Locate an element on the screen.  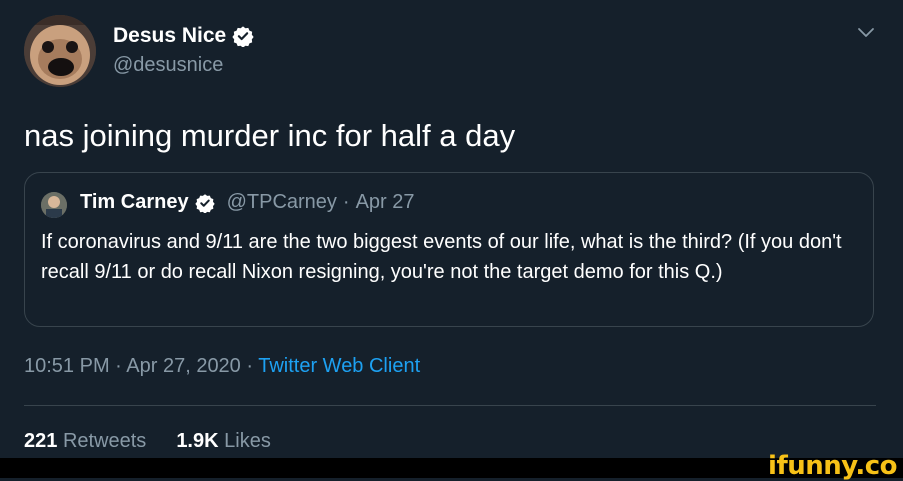
likes-label: Likes is located at coordinates (247, 441).